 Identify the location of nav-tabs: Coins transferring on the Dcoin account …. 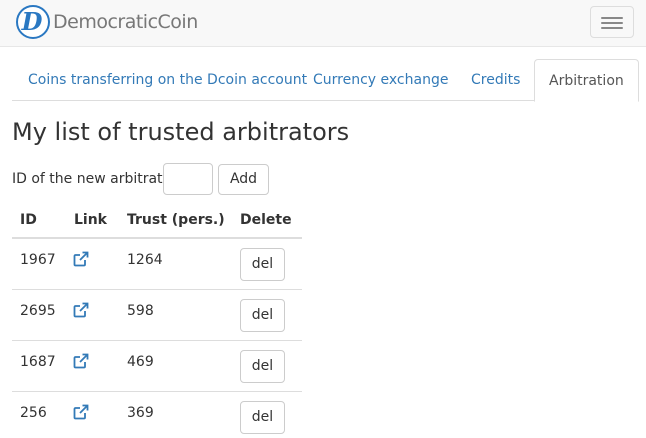
(325, 80).